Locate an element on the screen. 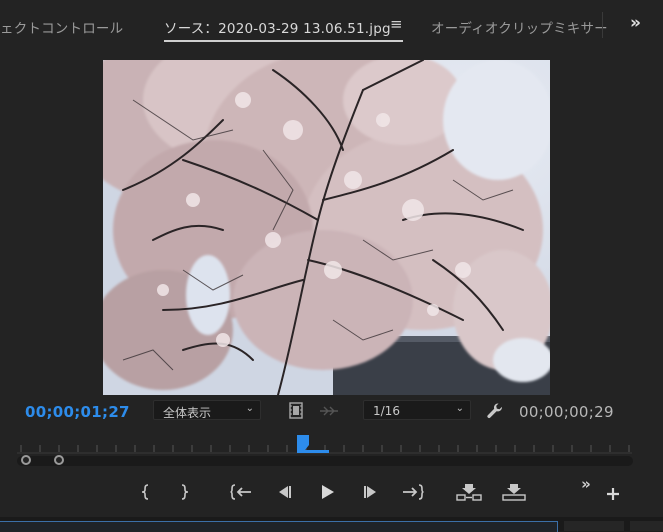  step-forward-button is located at coordinates (371, 492).